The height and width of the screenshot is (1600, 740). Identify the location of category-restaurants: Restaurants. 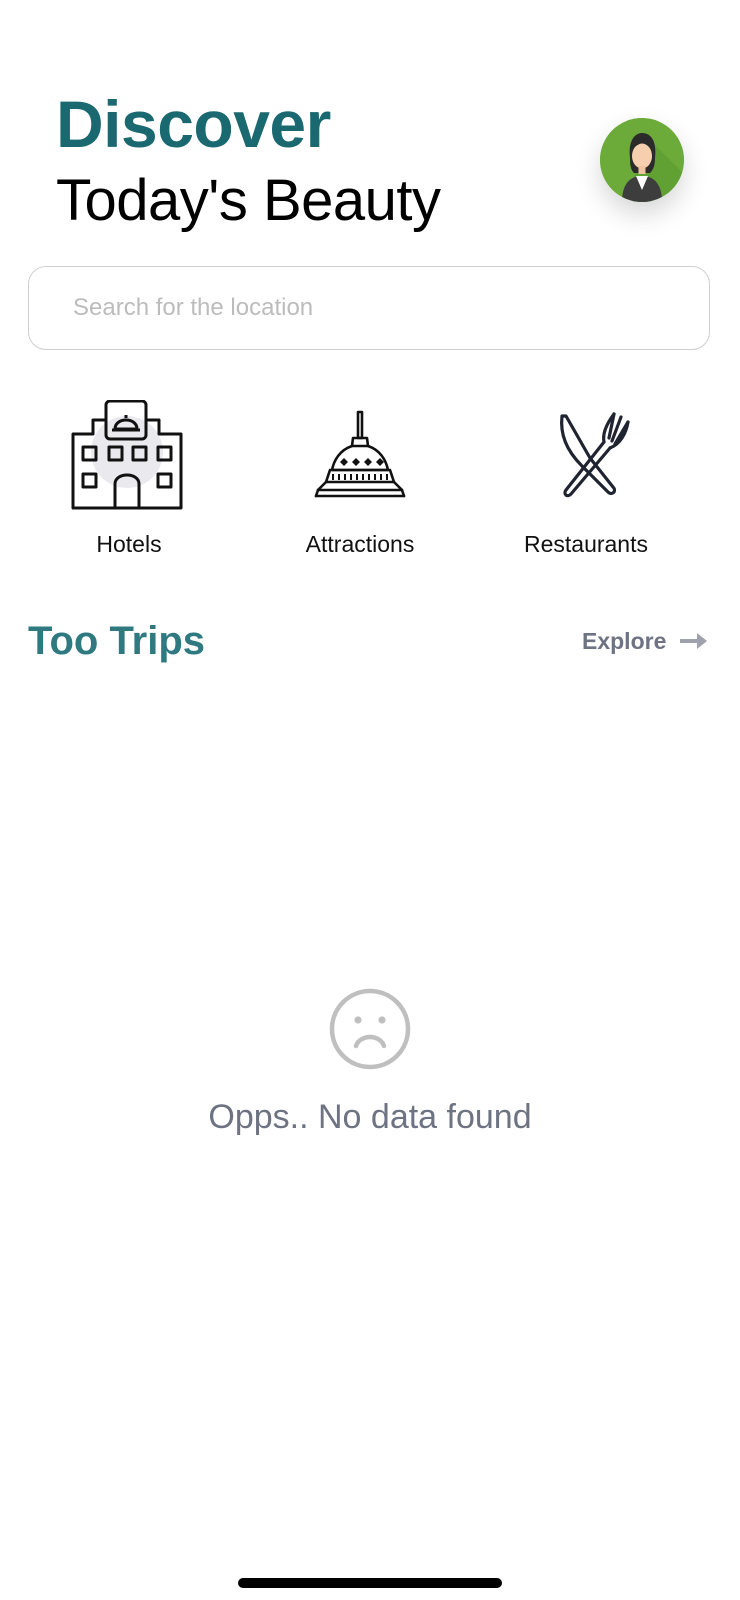
(586, 485).